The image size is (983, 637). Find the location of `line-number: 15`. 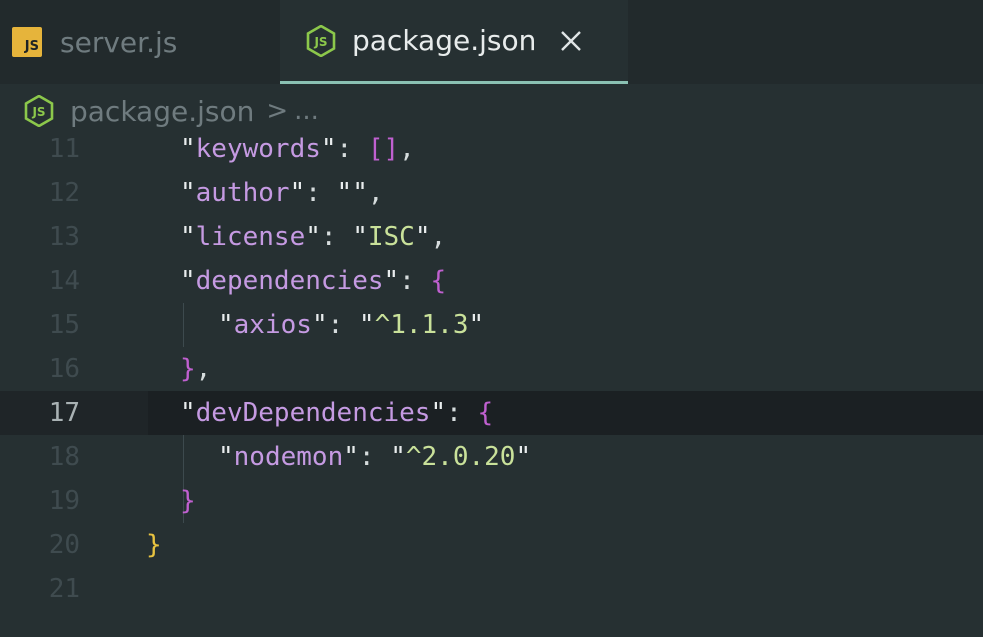

line-number: 15 is located at coordinates (64, 325).